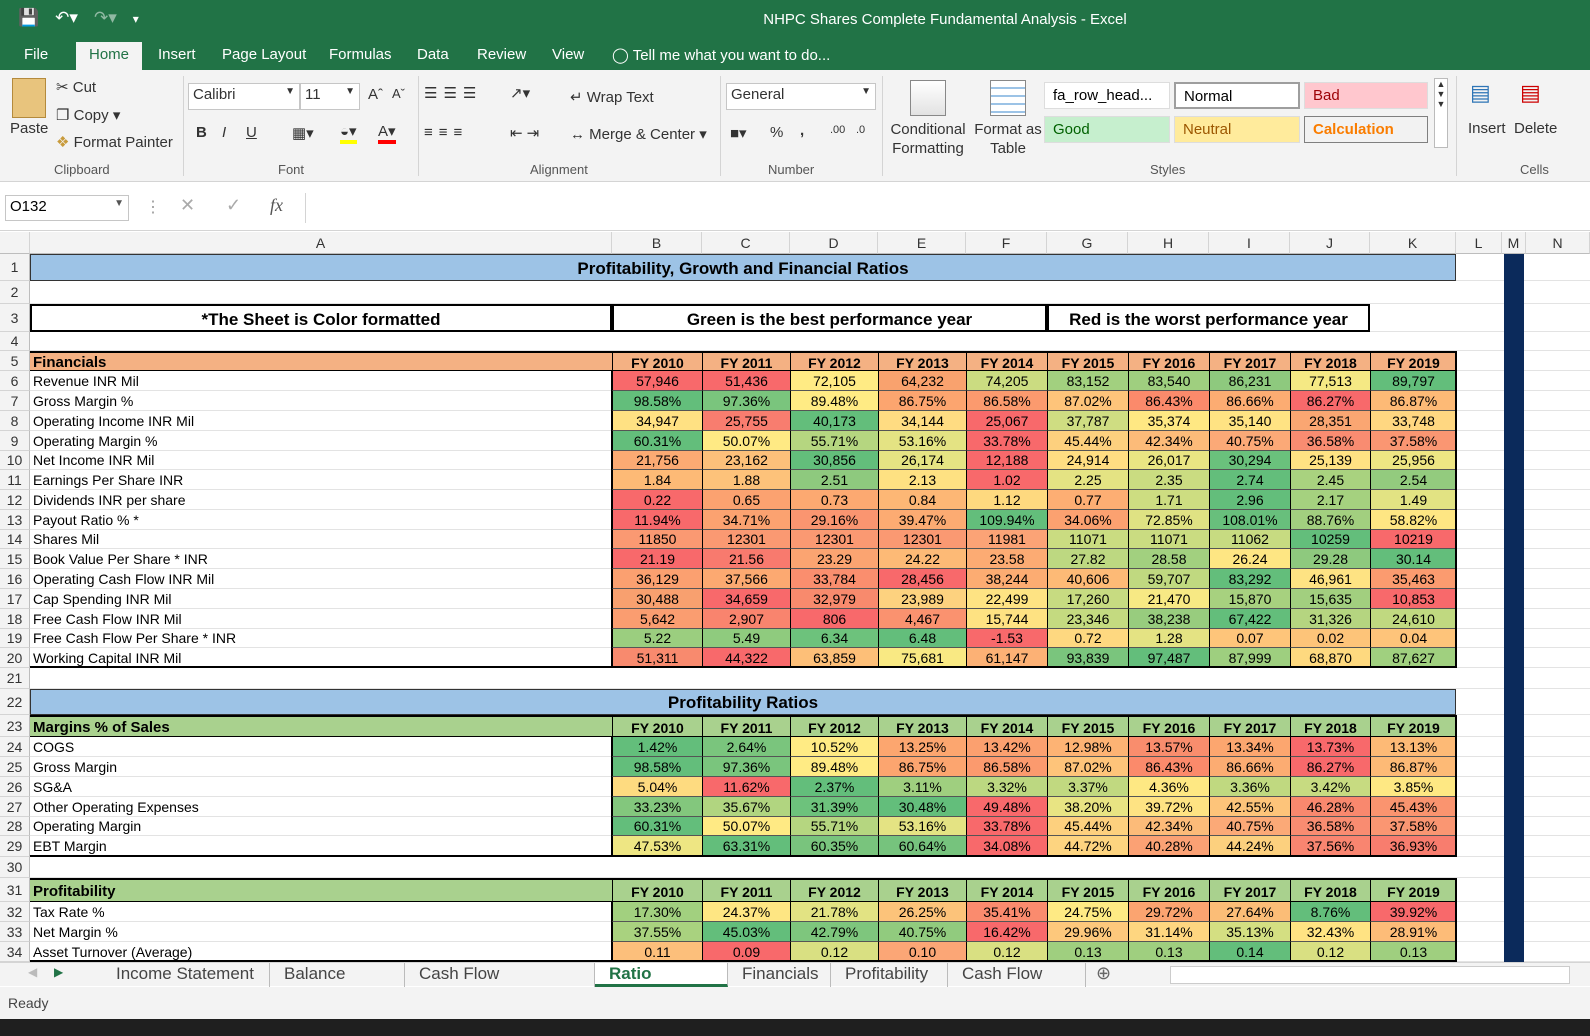  I want to click on column-header-b: B, so click(657, 243).